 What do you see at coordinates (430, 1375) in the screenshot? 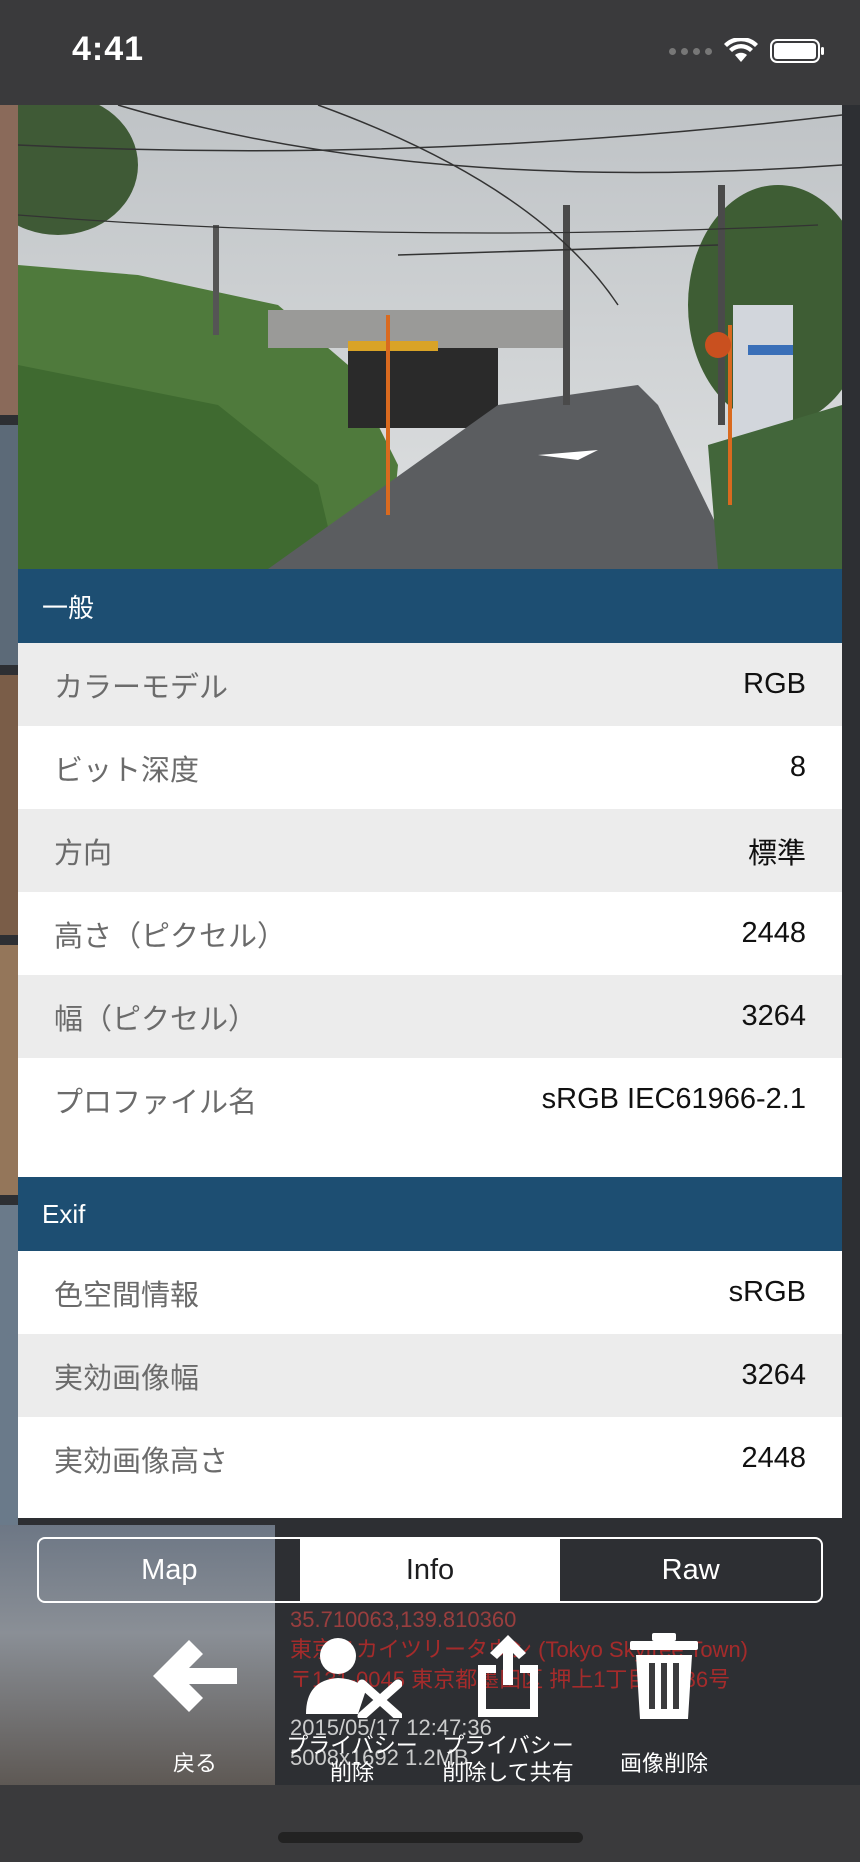
I see `info-row: 実効画像幅 3264` at bounding box center [430, 1375].